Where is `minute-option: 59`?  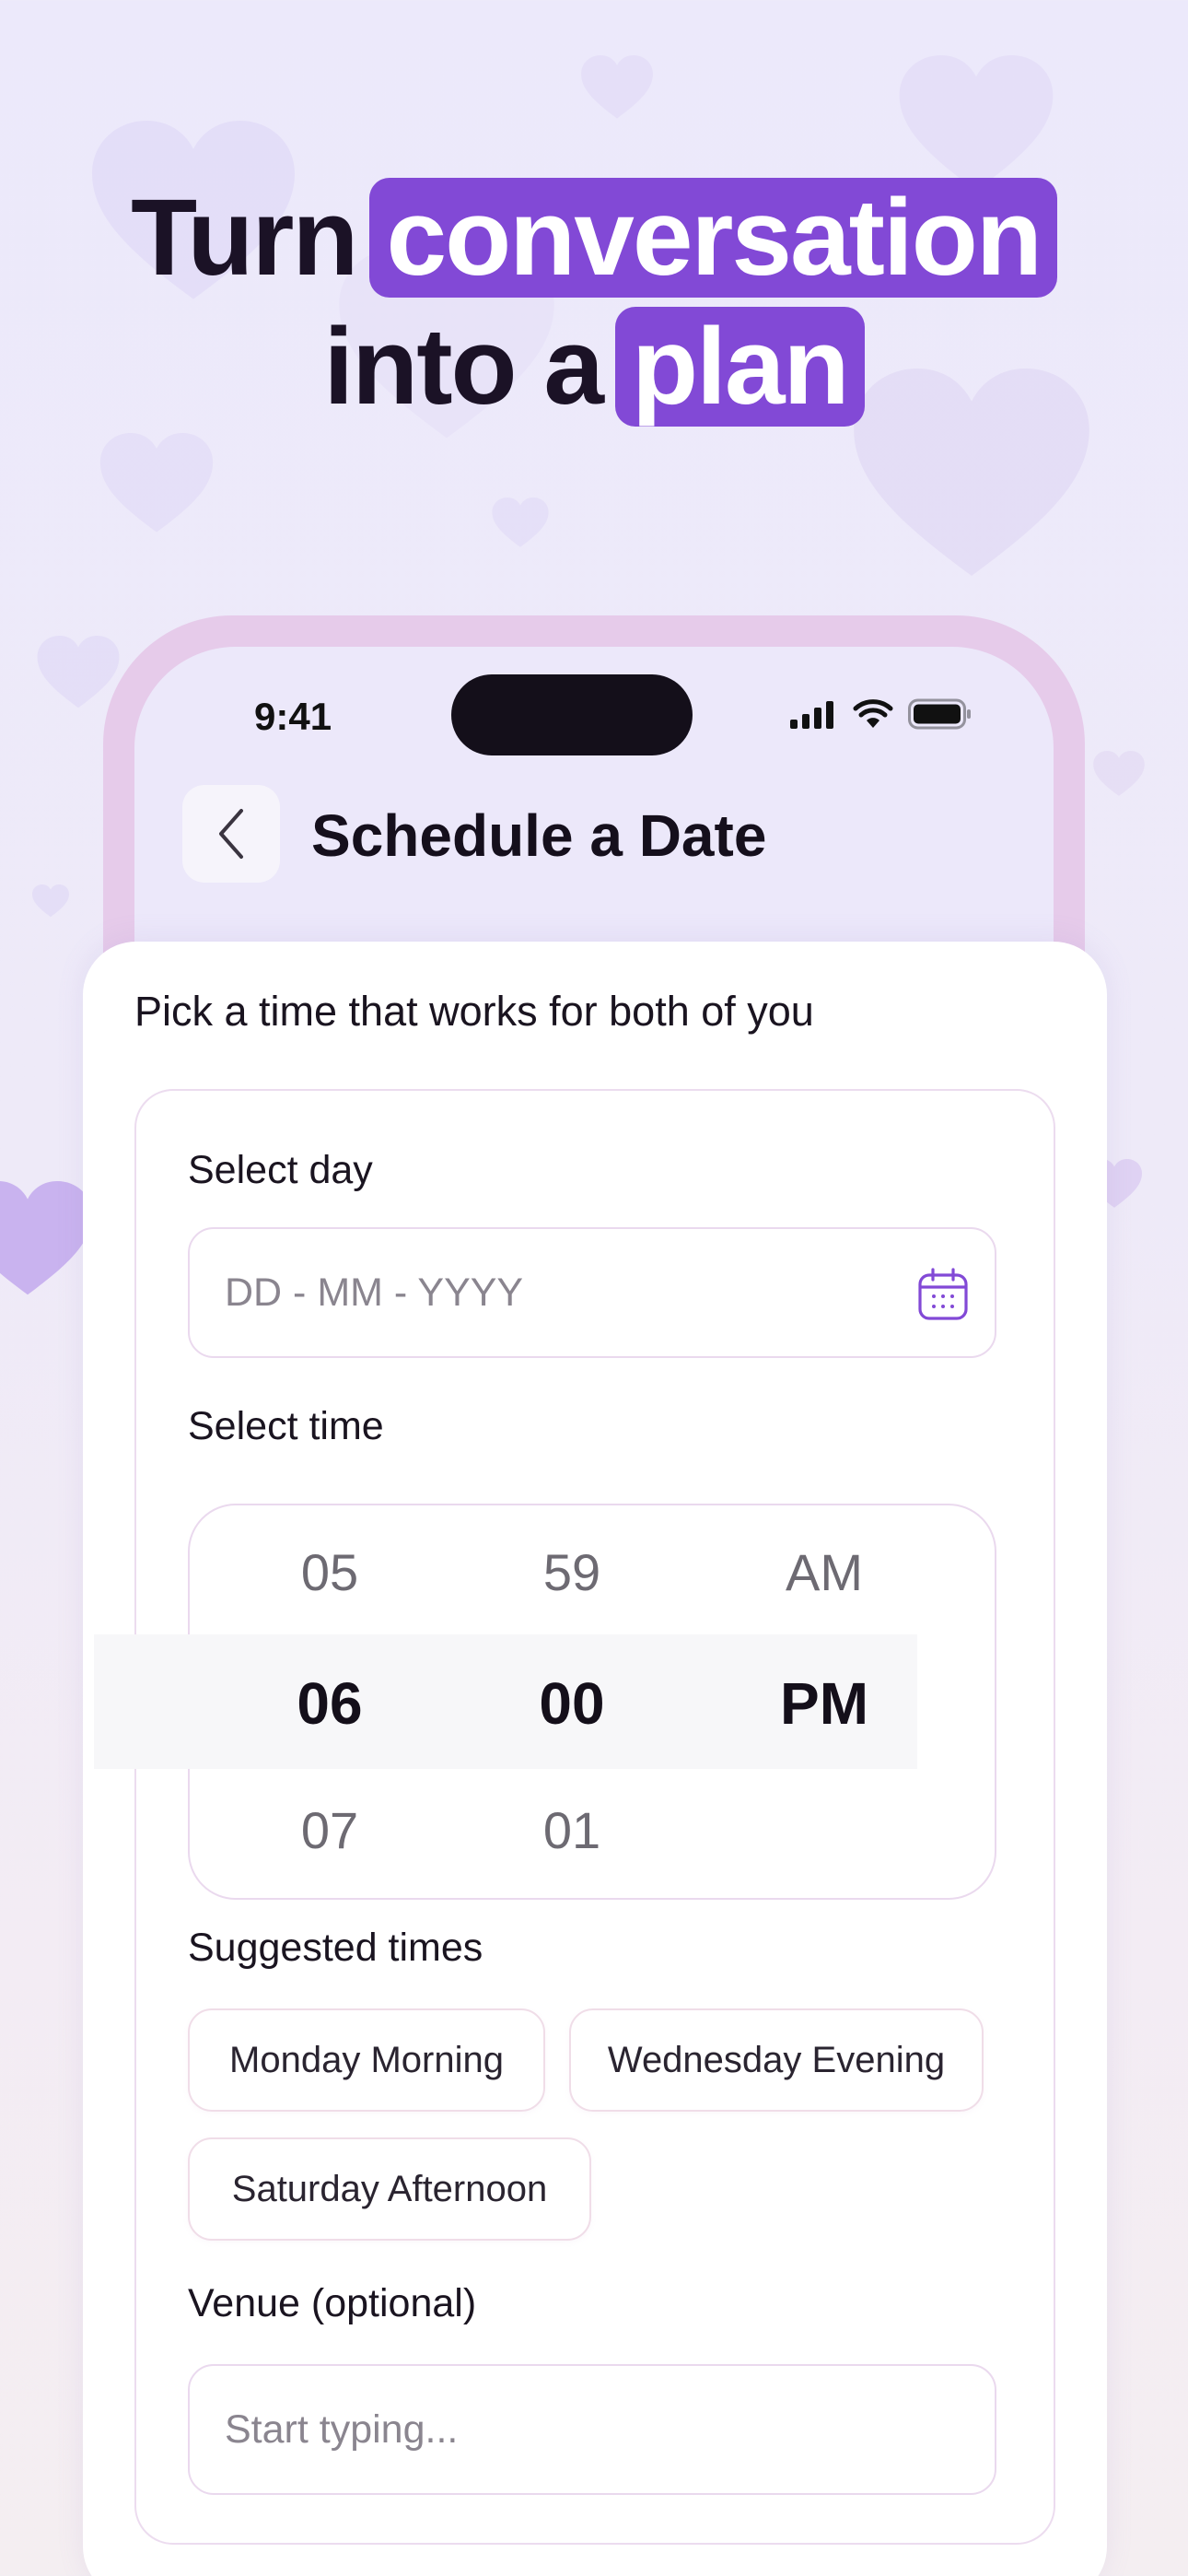 minute-option: 59 is located at coordinates (572, 1572).